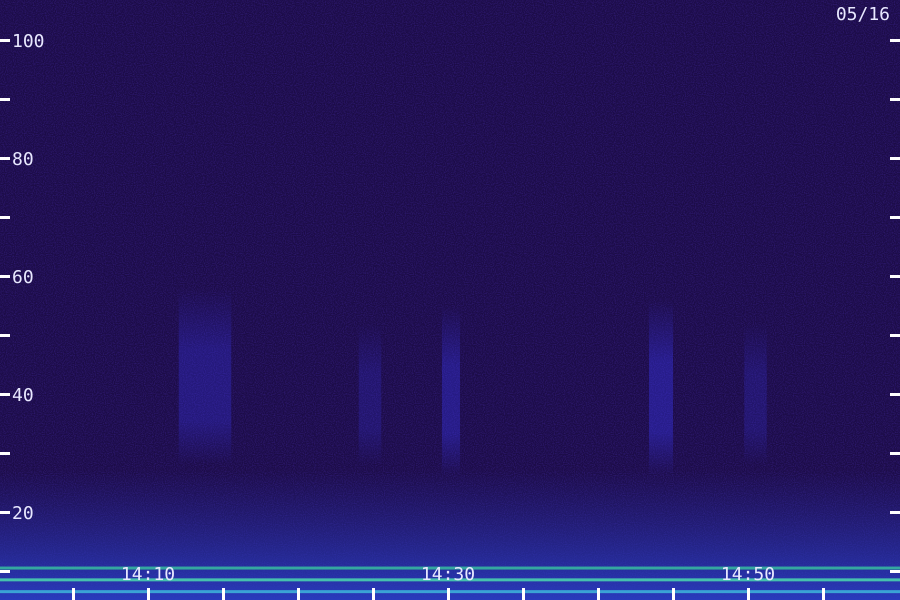  I want to click on y-tick-label-80: 80, so click(23, 159).